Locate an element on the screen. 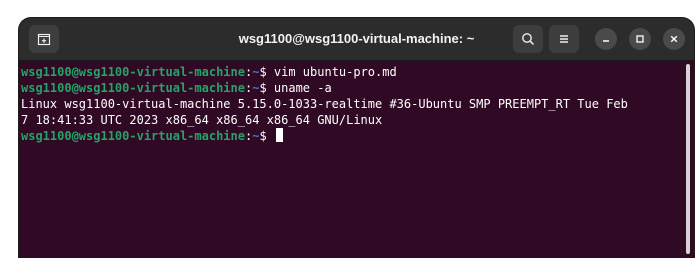 The width and height of the screenshot is (700, 258). hamburger-menu-icon is located at coordinates (564, 39).